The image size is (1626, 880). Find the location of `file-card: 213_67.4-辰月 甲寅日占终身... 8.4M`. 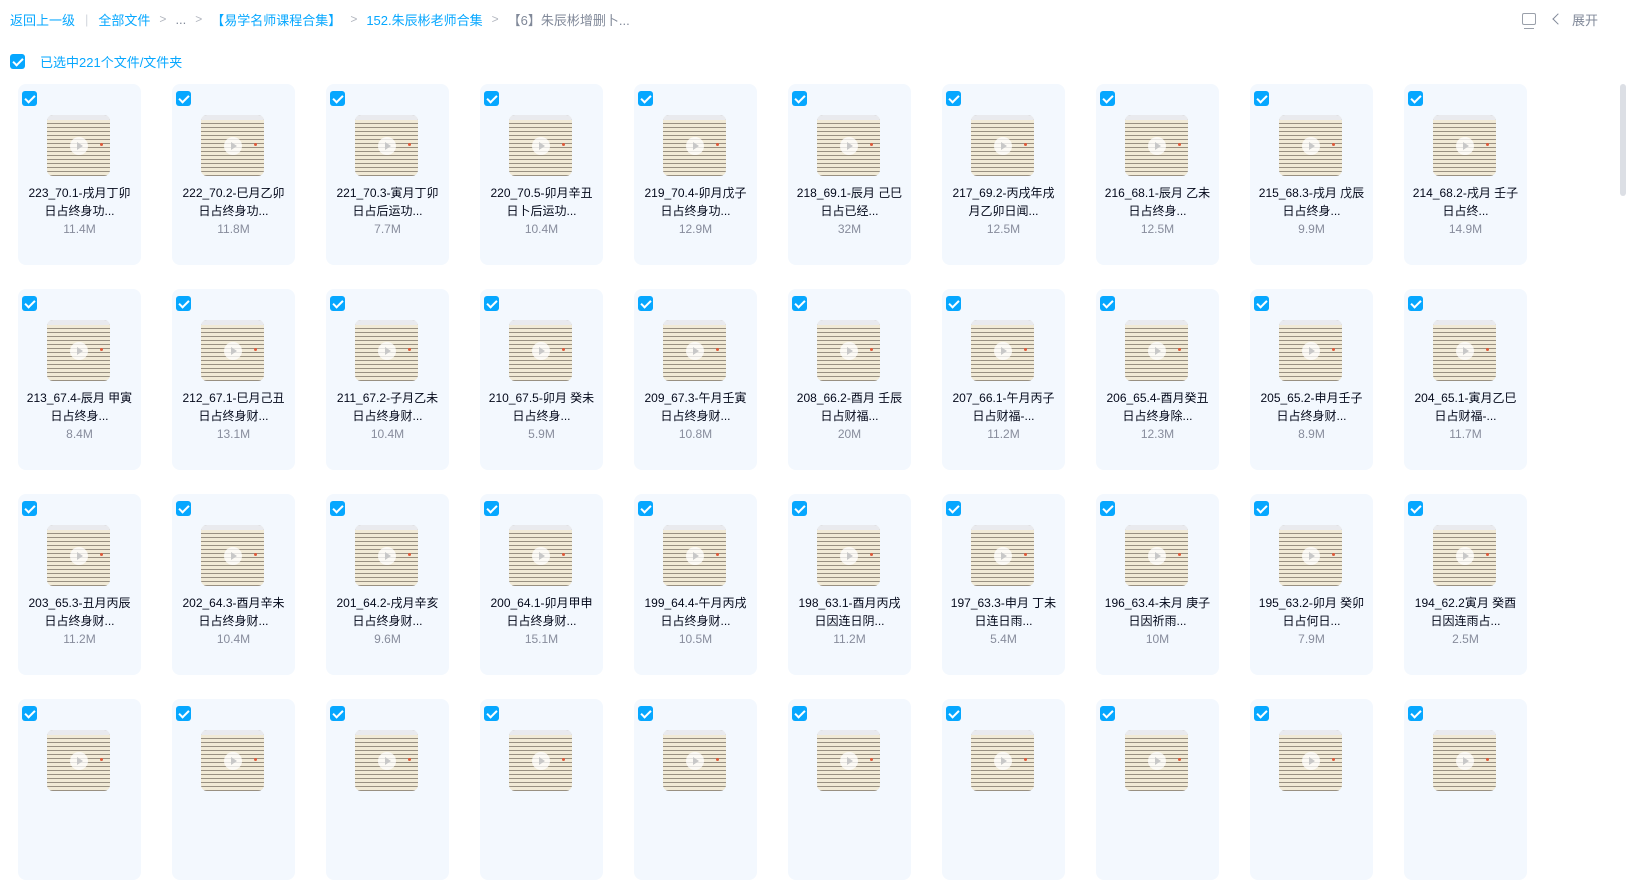

file-card: 213_67.4-辰月 甲寅日占终身... 8.4M is located at coordinates (79, 379).